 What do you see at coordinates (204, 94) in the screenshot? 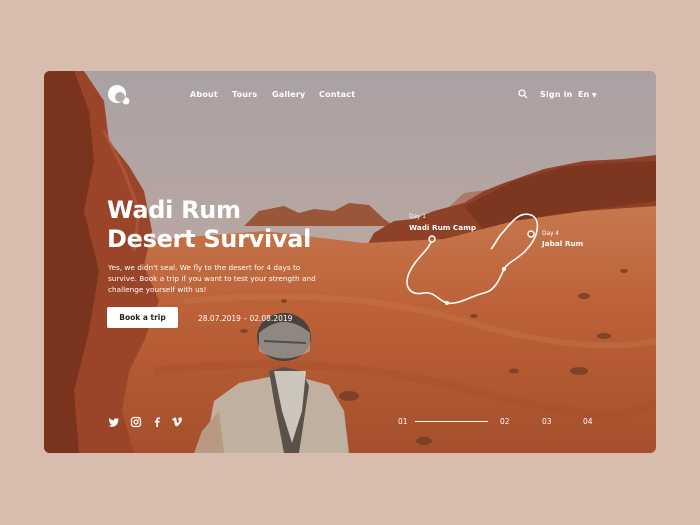
I see `nav-about: About` at bounding box center [204, 94].